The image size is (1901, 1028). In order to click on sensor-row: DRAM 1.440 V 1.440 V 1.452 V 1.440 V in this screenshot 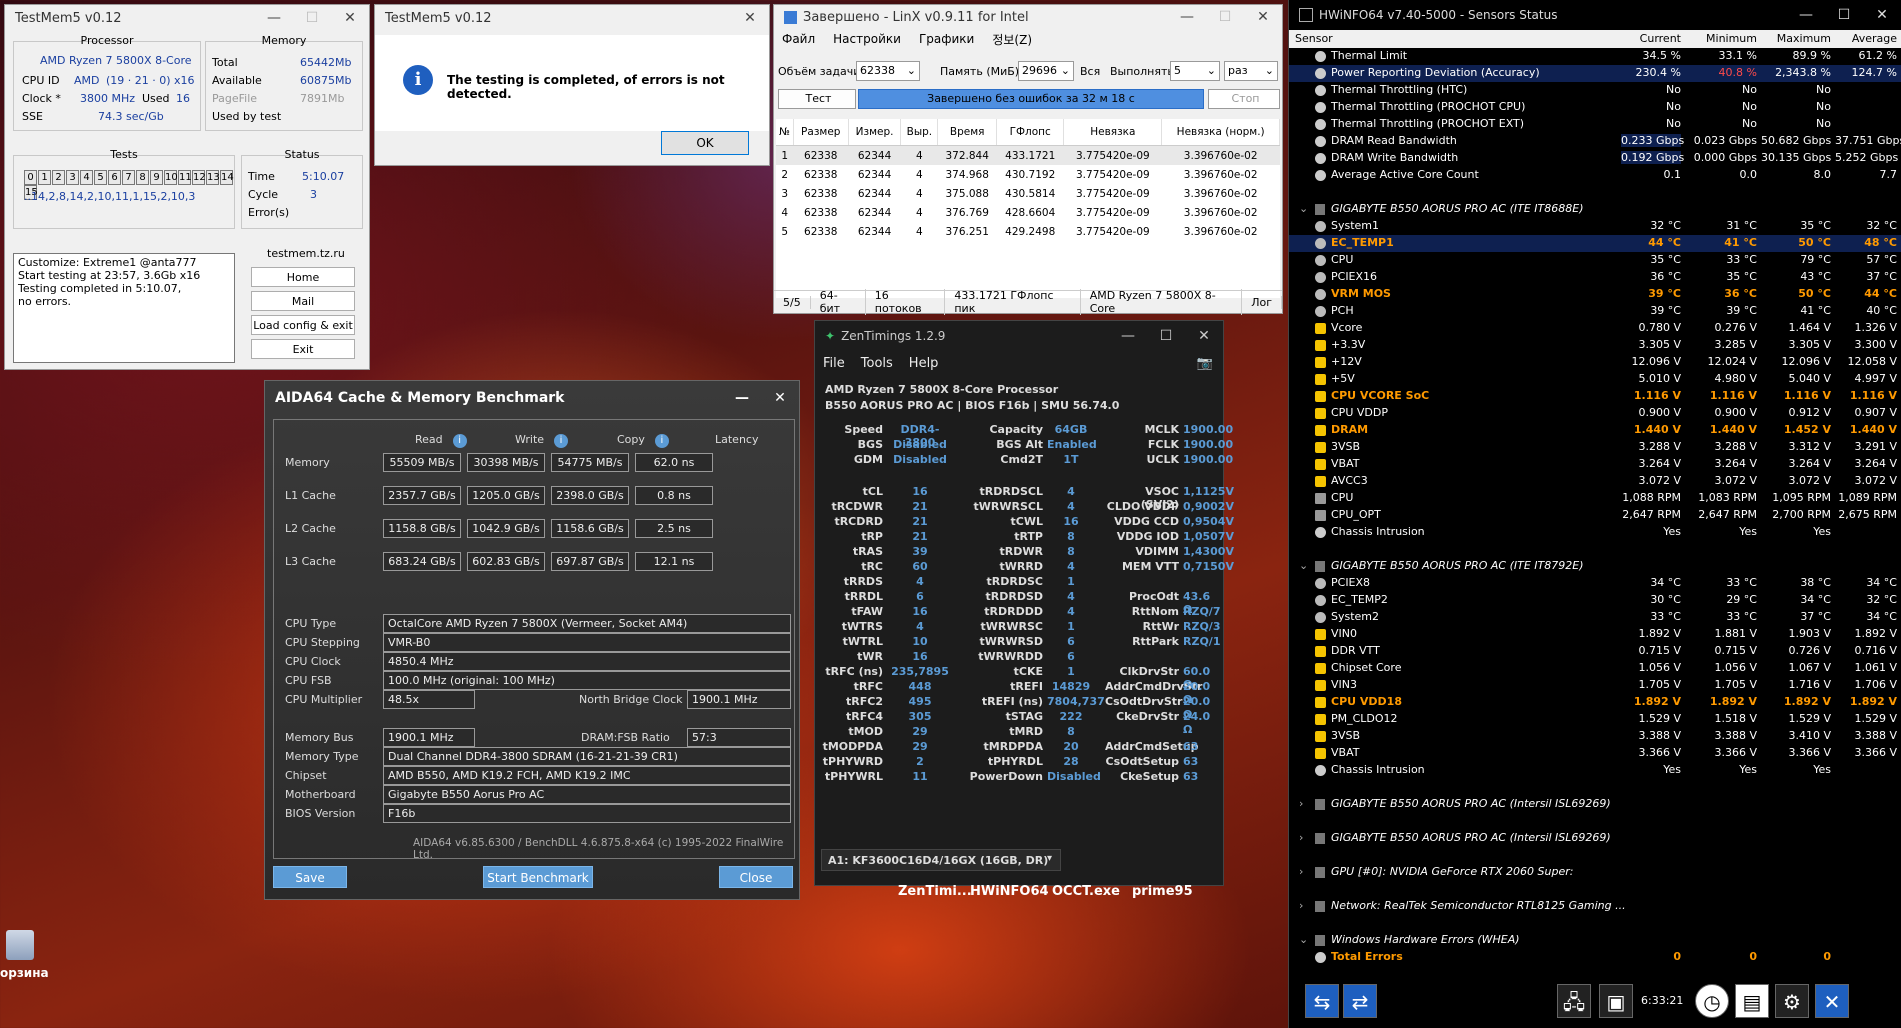, I will do `click(1595, 430)`.